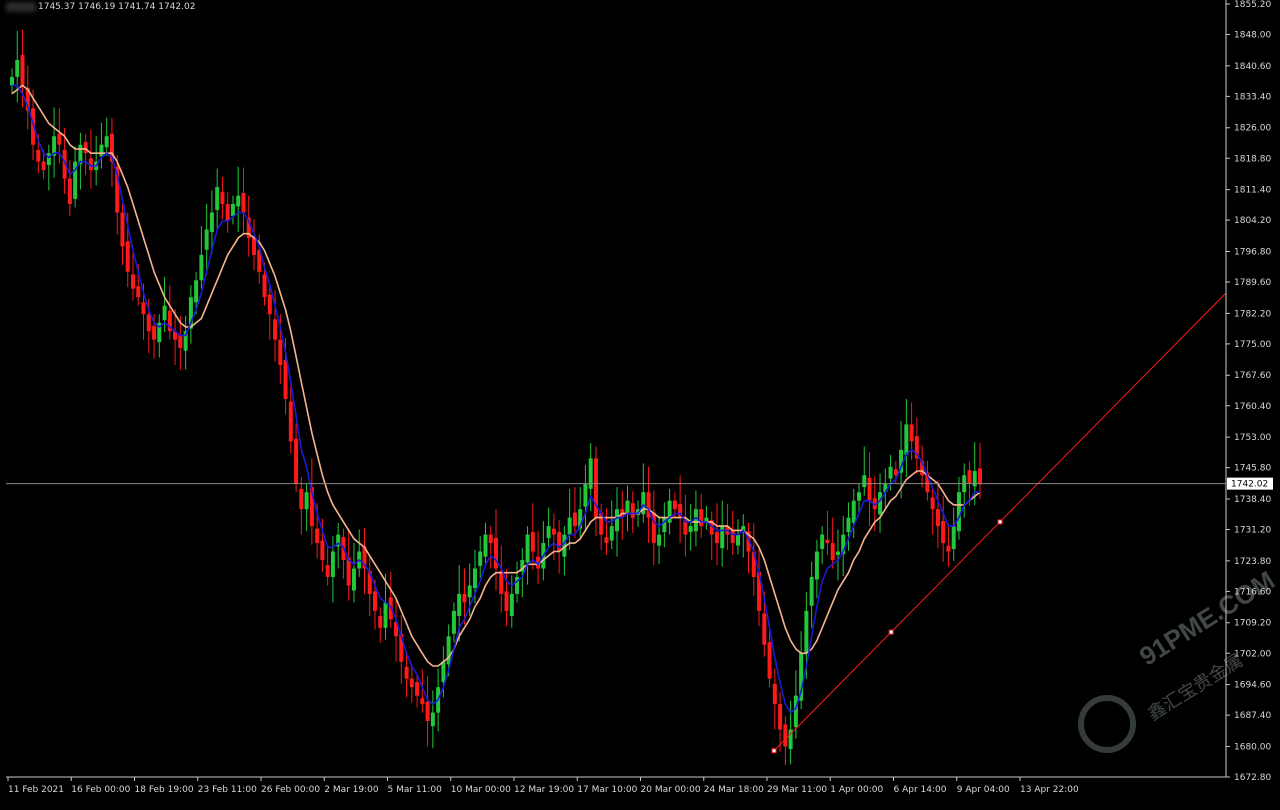 This screenshot has height=810, width=1280. I want to click on x-tick-label: 11 Feb 2021, so click(36, 790).